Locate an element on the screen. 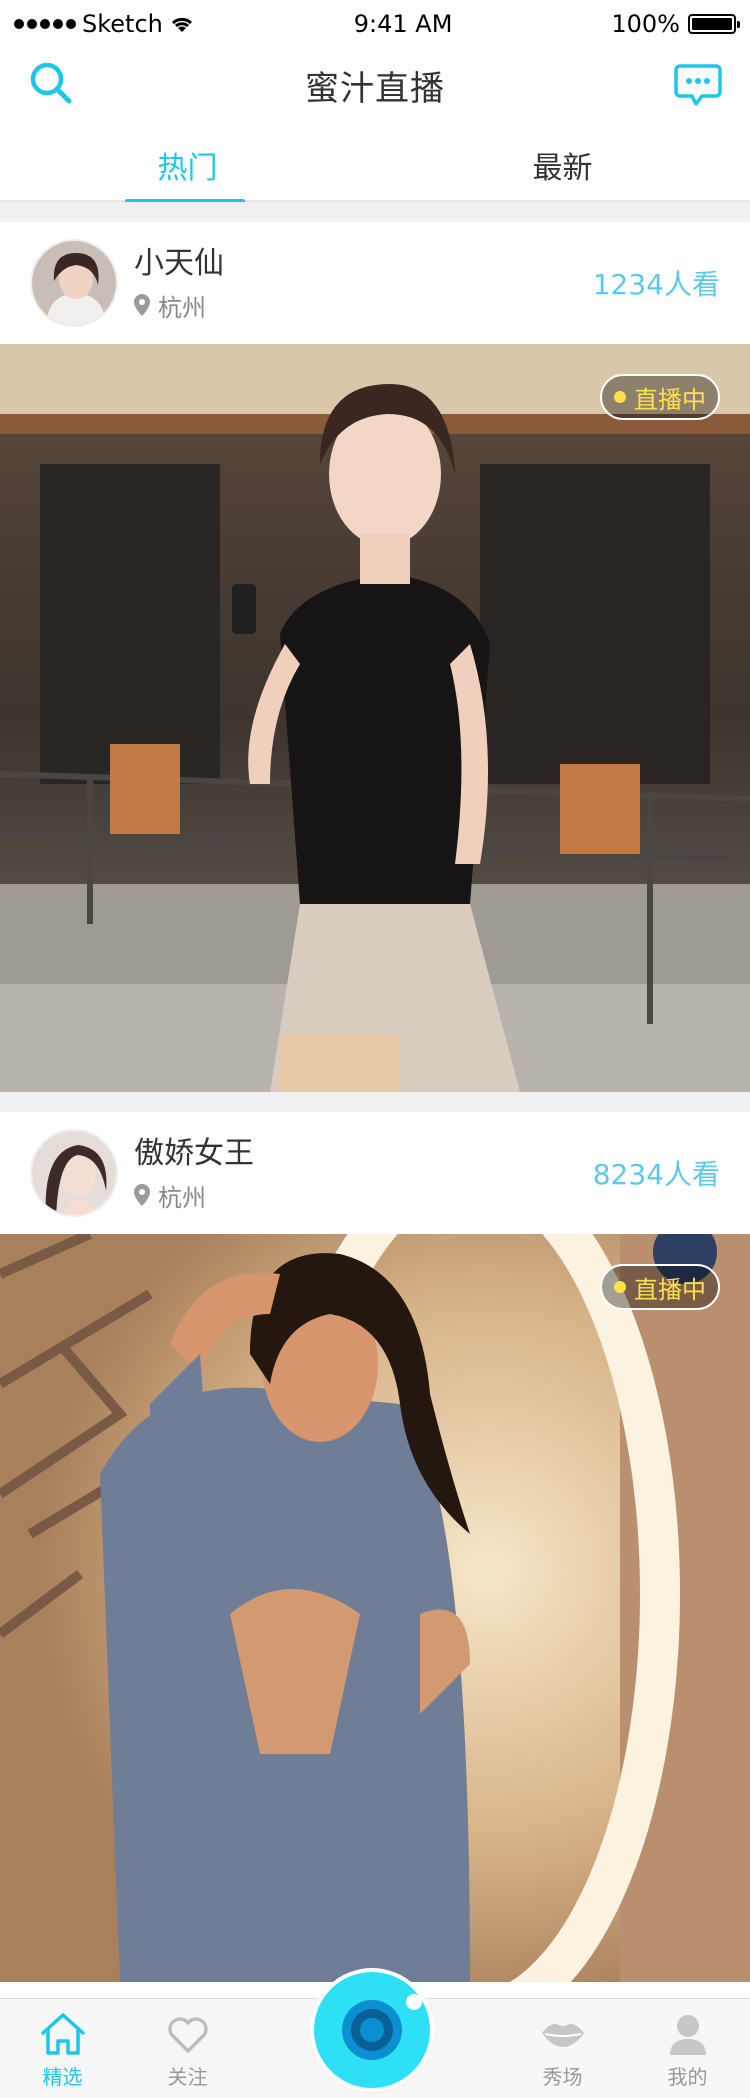 Image resolution: width=750 pixels, height=2098 pixels. status-bar: Sketch 9:41 AM 100% is located at coordinates (375, 24).